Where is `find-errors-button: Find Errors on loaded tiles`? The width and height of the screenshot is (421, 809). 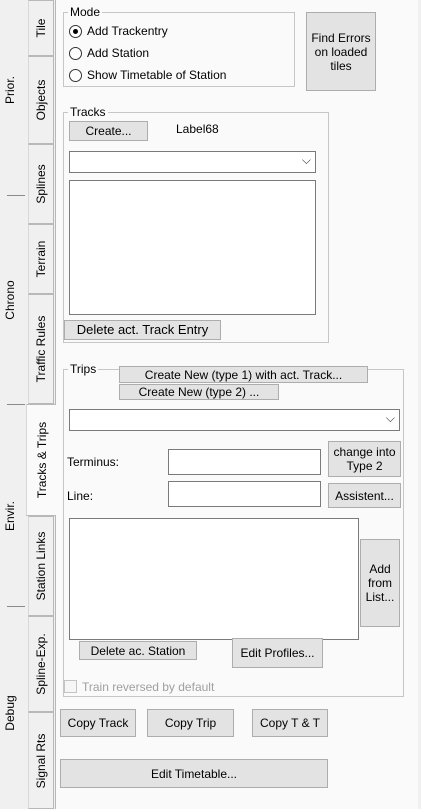 find-errors-button: Find Errors on loaded tiles is located at coordinates (341, 51).